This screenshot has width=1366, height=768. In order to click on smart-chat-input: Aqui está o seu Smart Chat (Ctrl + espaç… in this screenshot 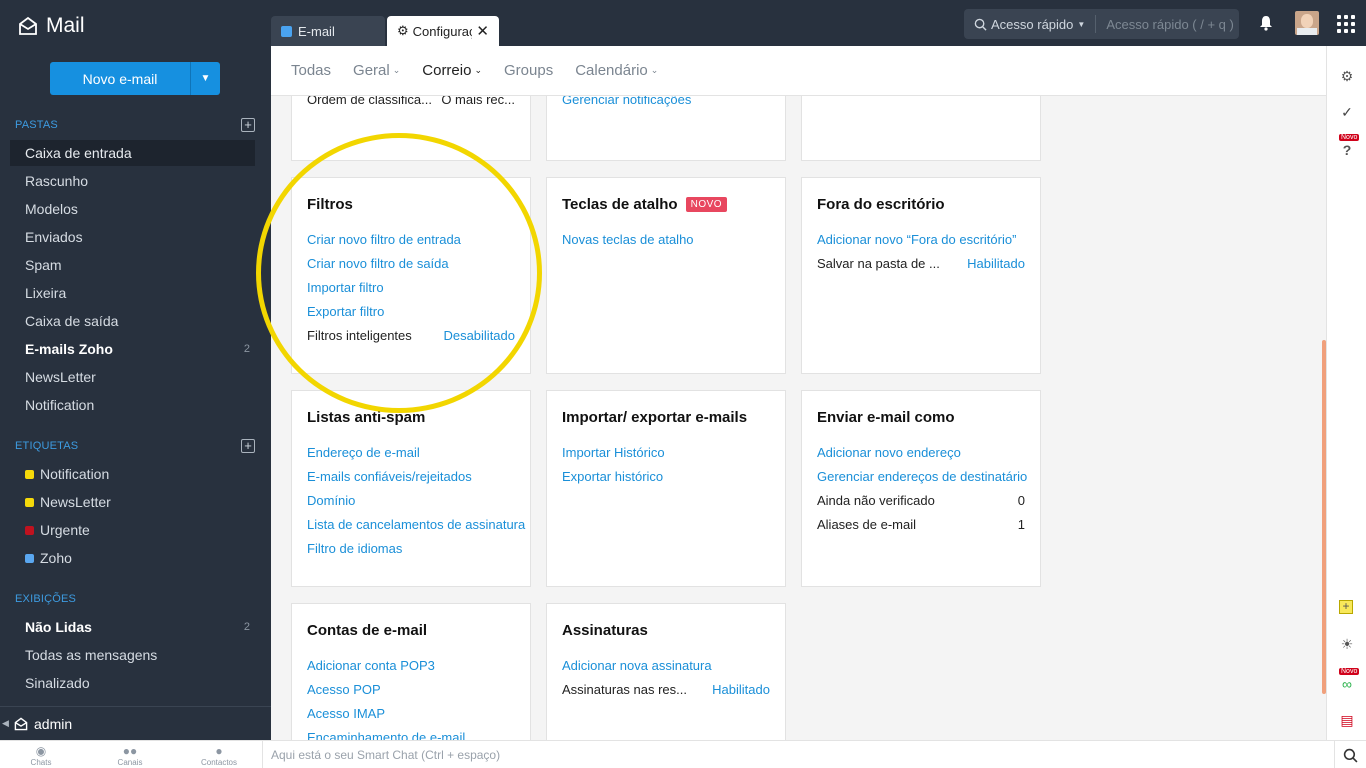, I will do `click(797, 754)`.